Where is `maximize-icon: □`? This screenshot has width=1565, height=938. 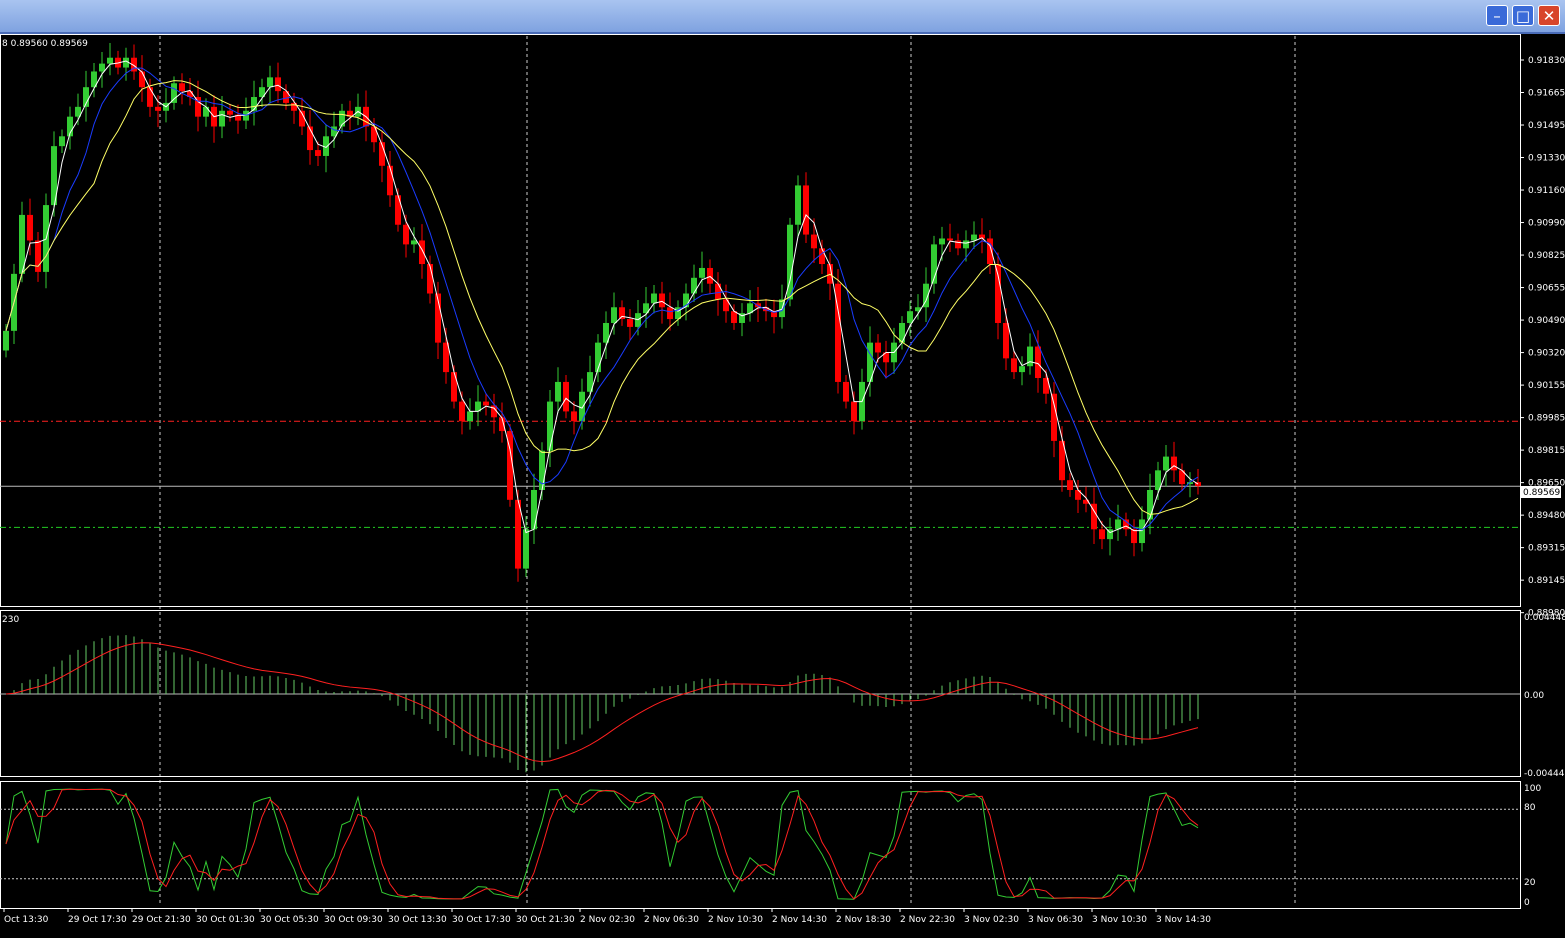
maximize-icon: □ is located at coordinates (1523, 16).